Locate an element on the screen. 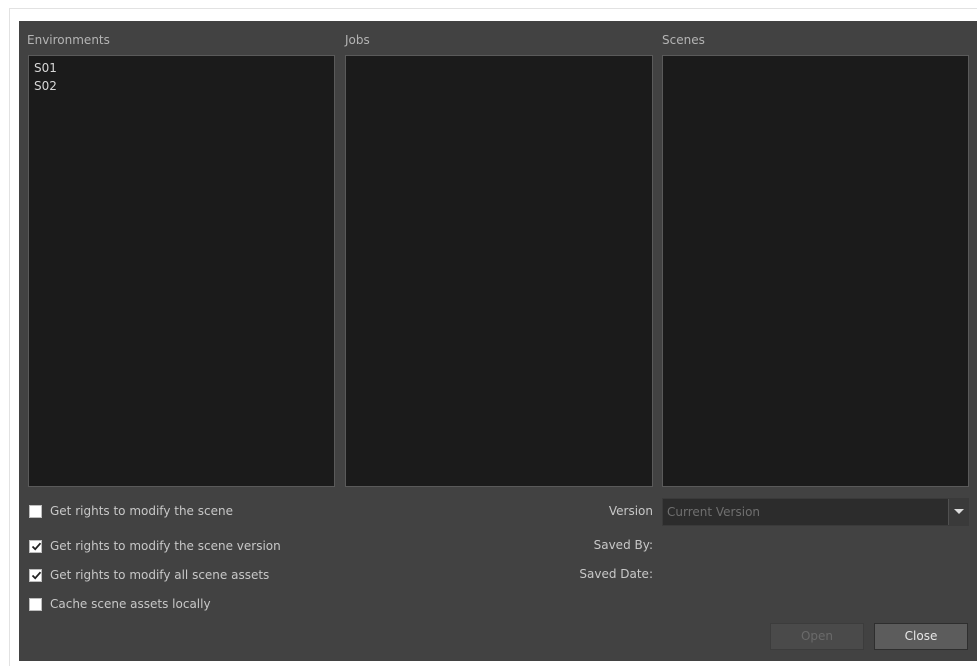  rights-scene-version-checkbox is located at coordinates (35, 546).